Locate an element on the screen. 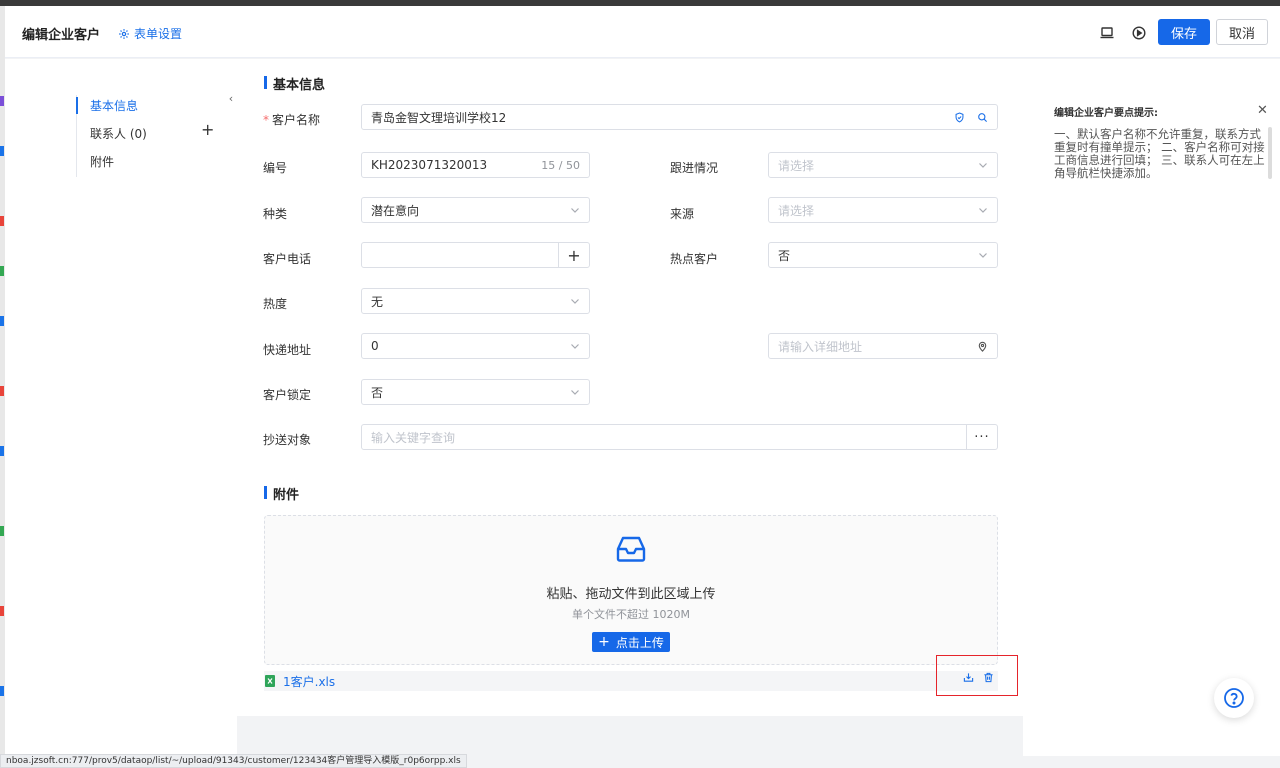 The width and height of the screenshot is (1280, 768). detail-address-input: 请输入详细地址 is located at coordinates (883, 346).